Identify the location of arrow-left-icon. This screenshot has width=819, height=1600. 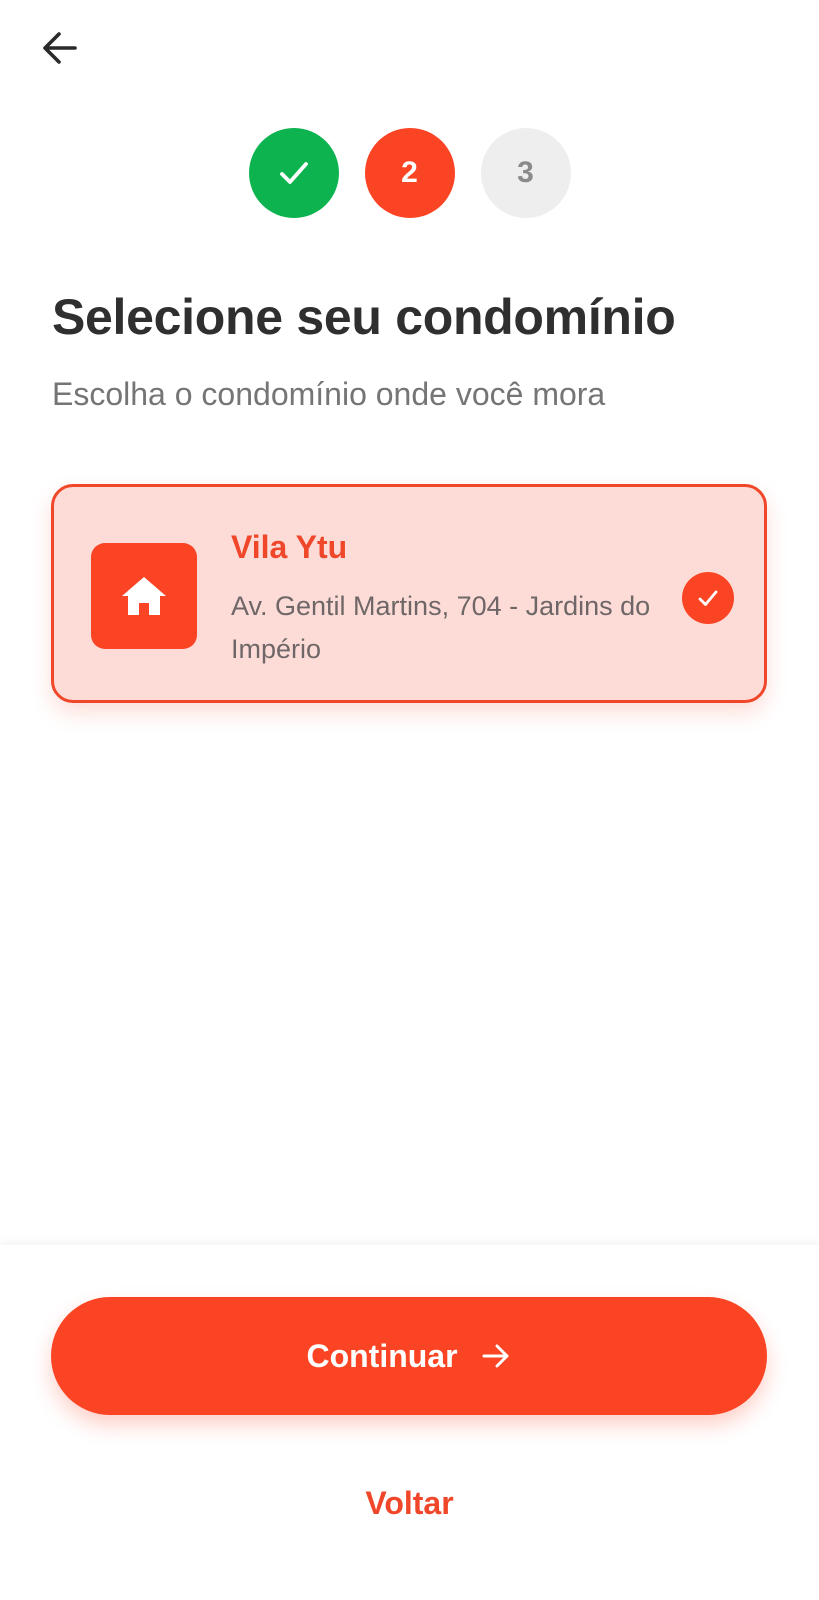
(60, 48).